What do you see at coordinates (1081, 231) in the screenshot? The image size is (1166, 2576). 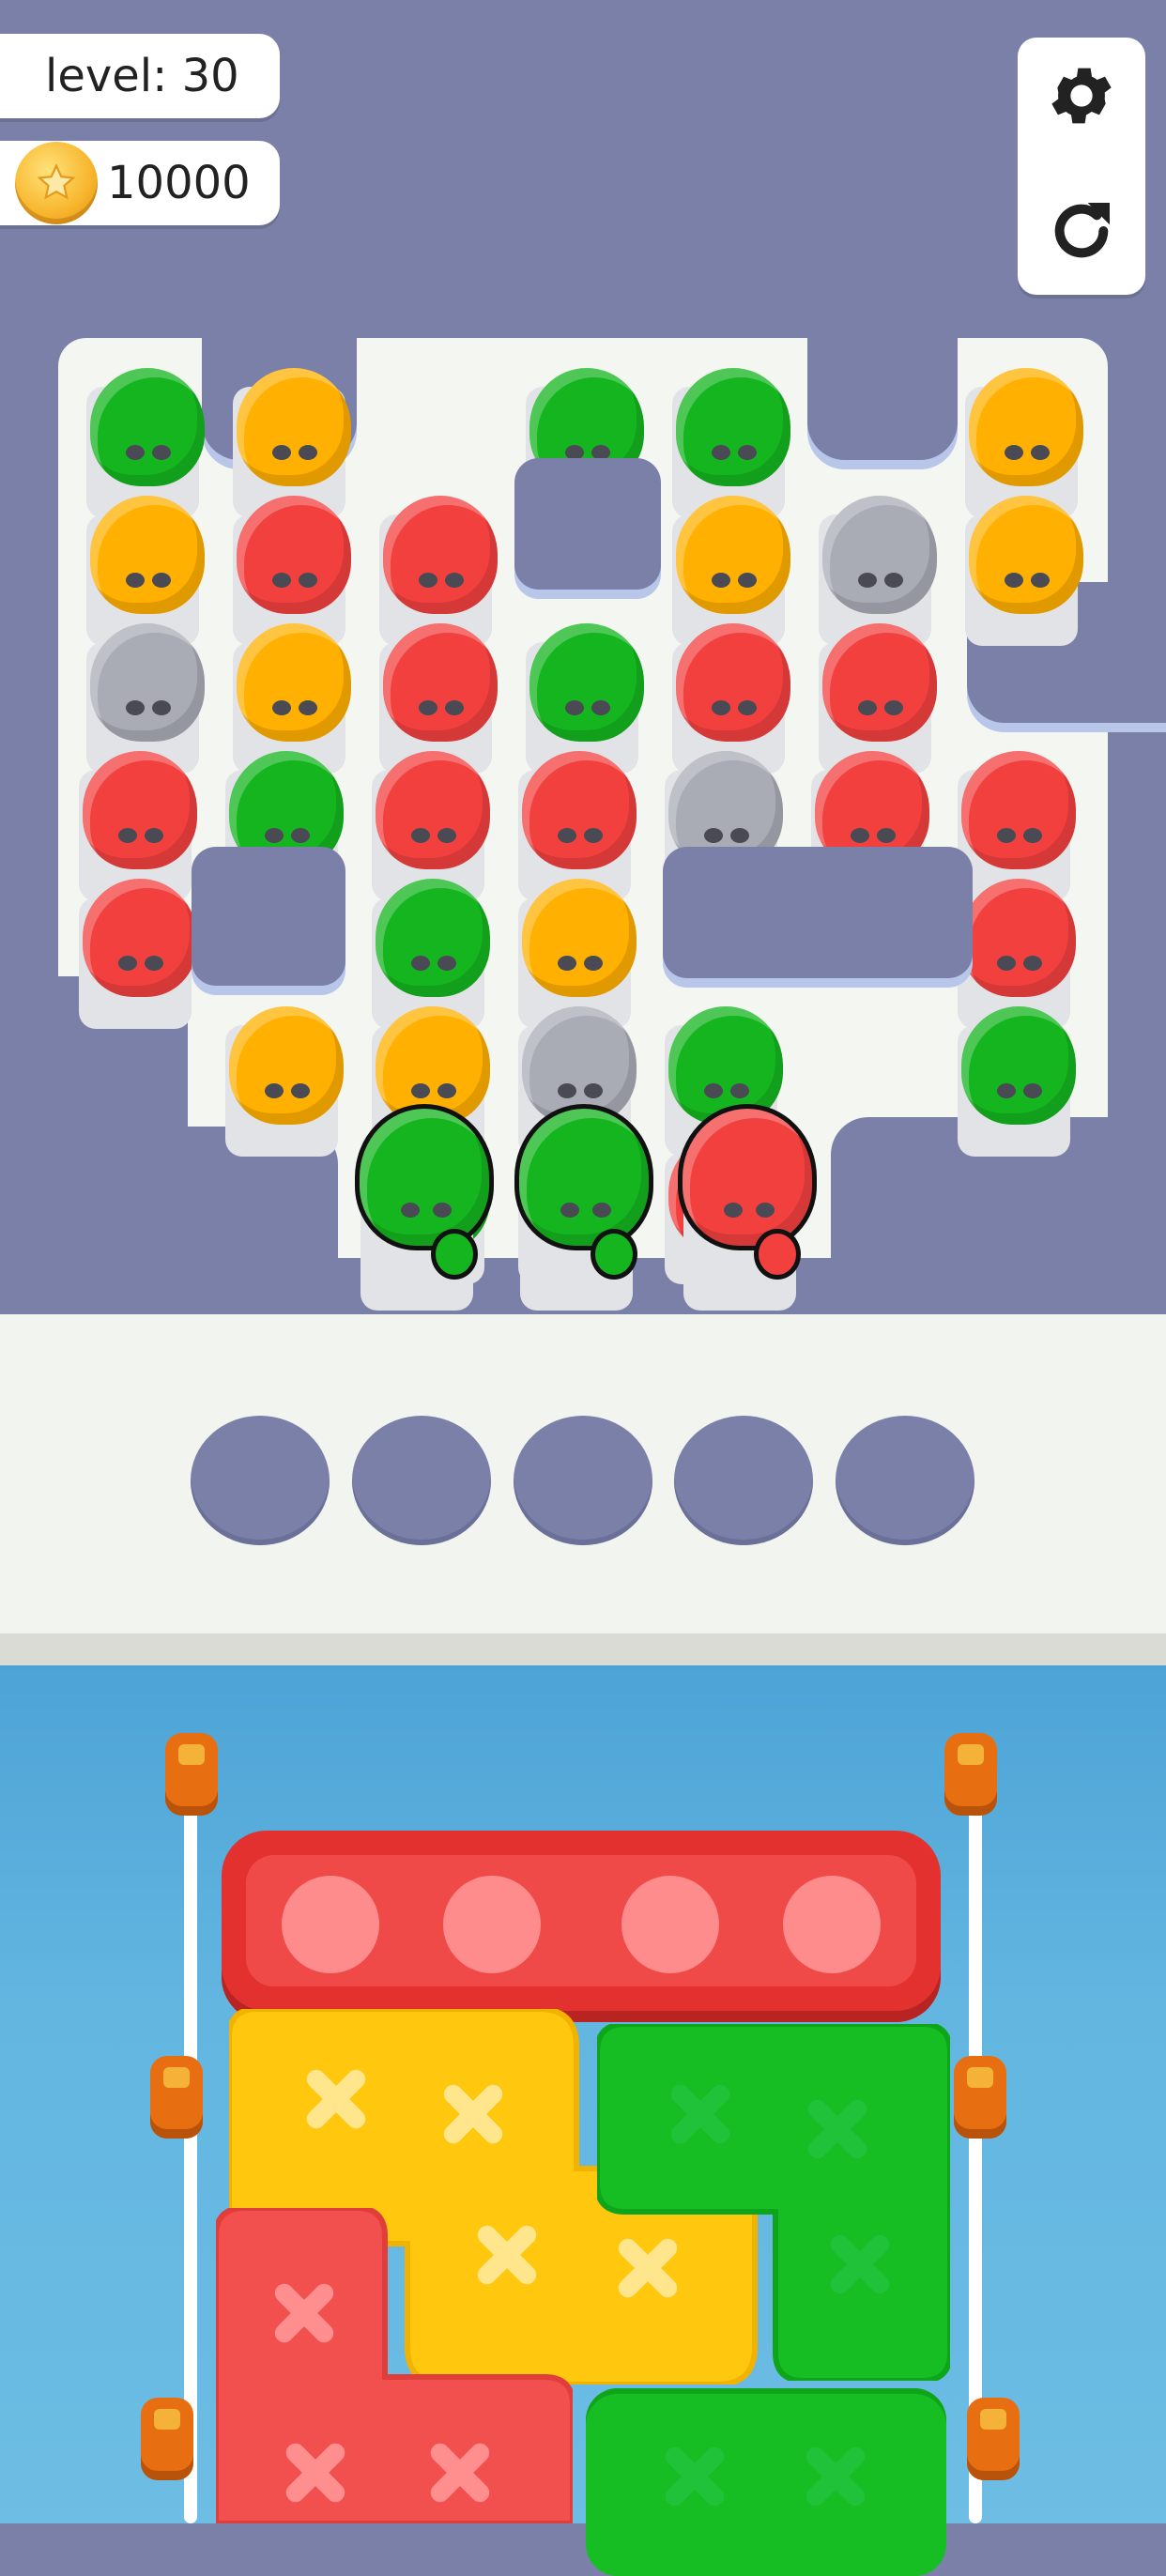 I see `restart-icon` at bounding box center [1081, 231].